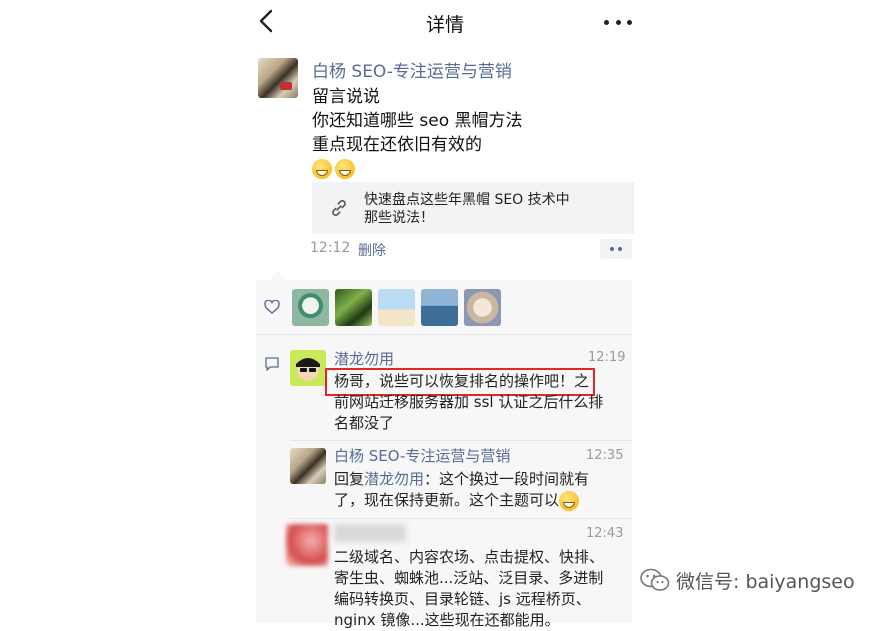  I want to click on post-emoji-row, so click(417, 169).